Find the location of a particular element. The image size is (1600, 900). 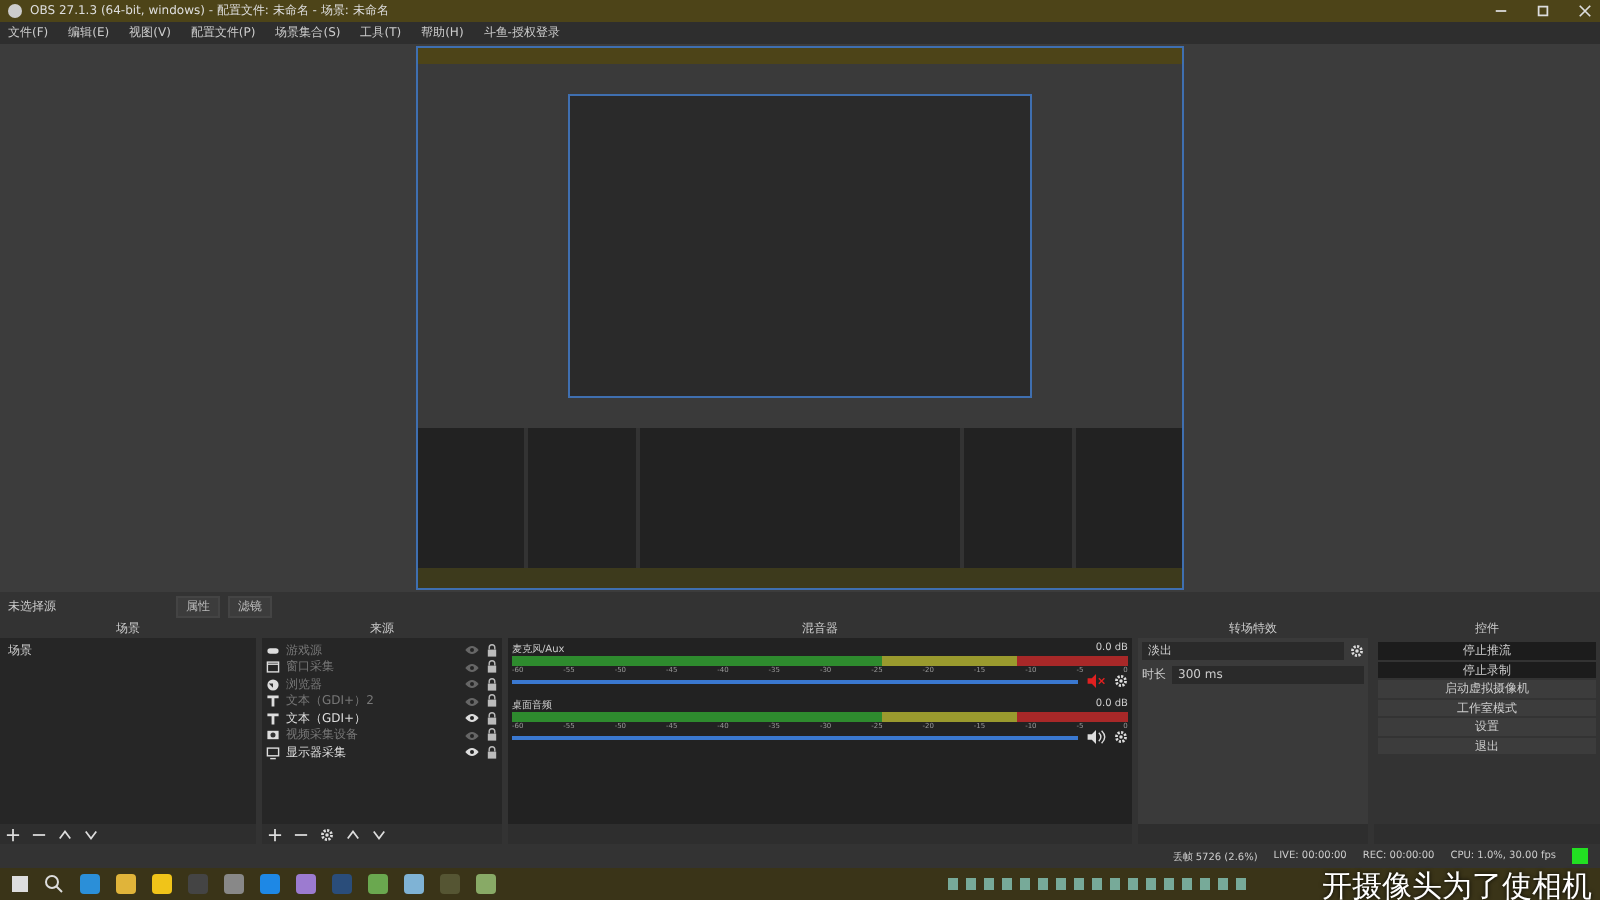

subtitle-caption: 开摄像头为了使相机 is located at coordinates (1457, 884).